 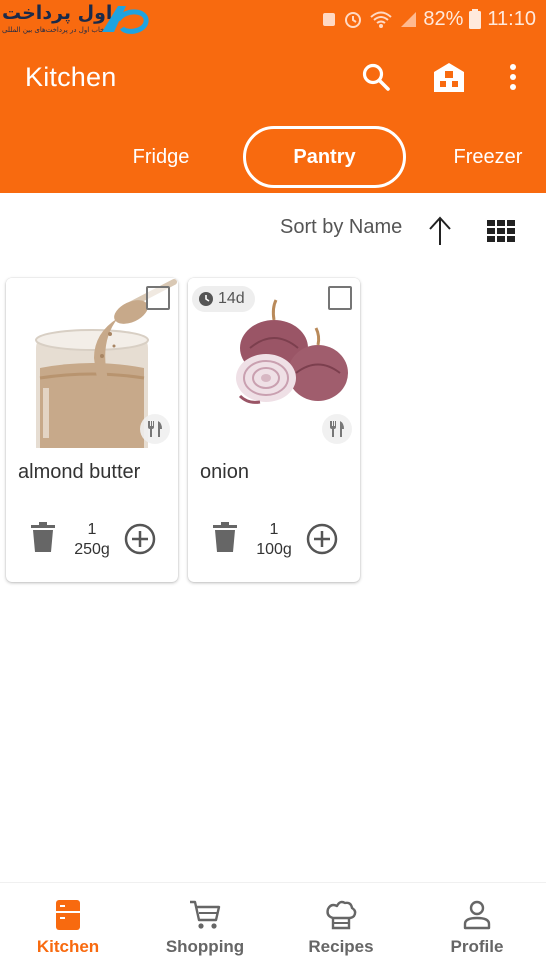 What do you see at coordinates (475, 19) in the screenshot?
I see `battery-icon` at bounding box center [475, 19].